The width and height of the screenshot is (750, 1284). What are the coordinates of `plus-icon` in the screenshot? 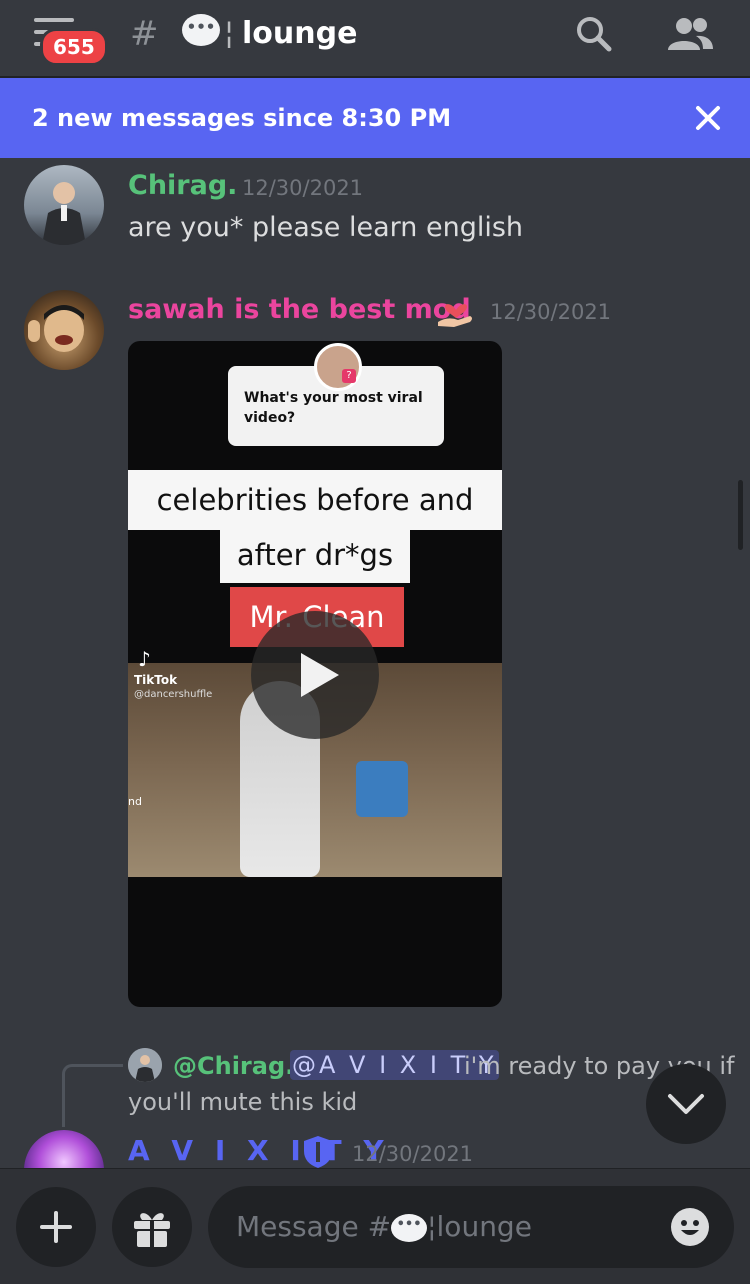 It's located at (56, 1227).